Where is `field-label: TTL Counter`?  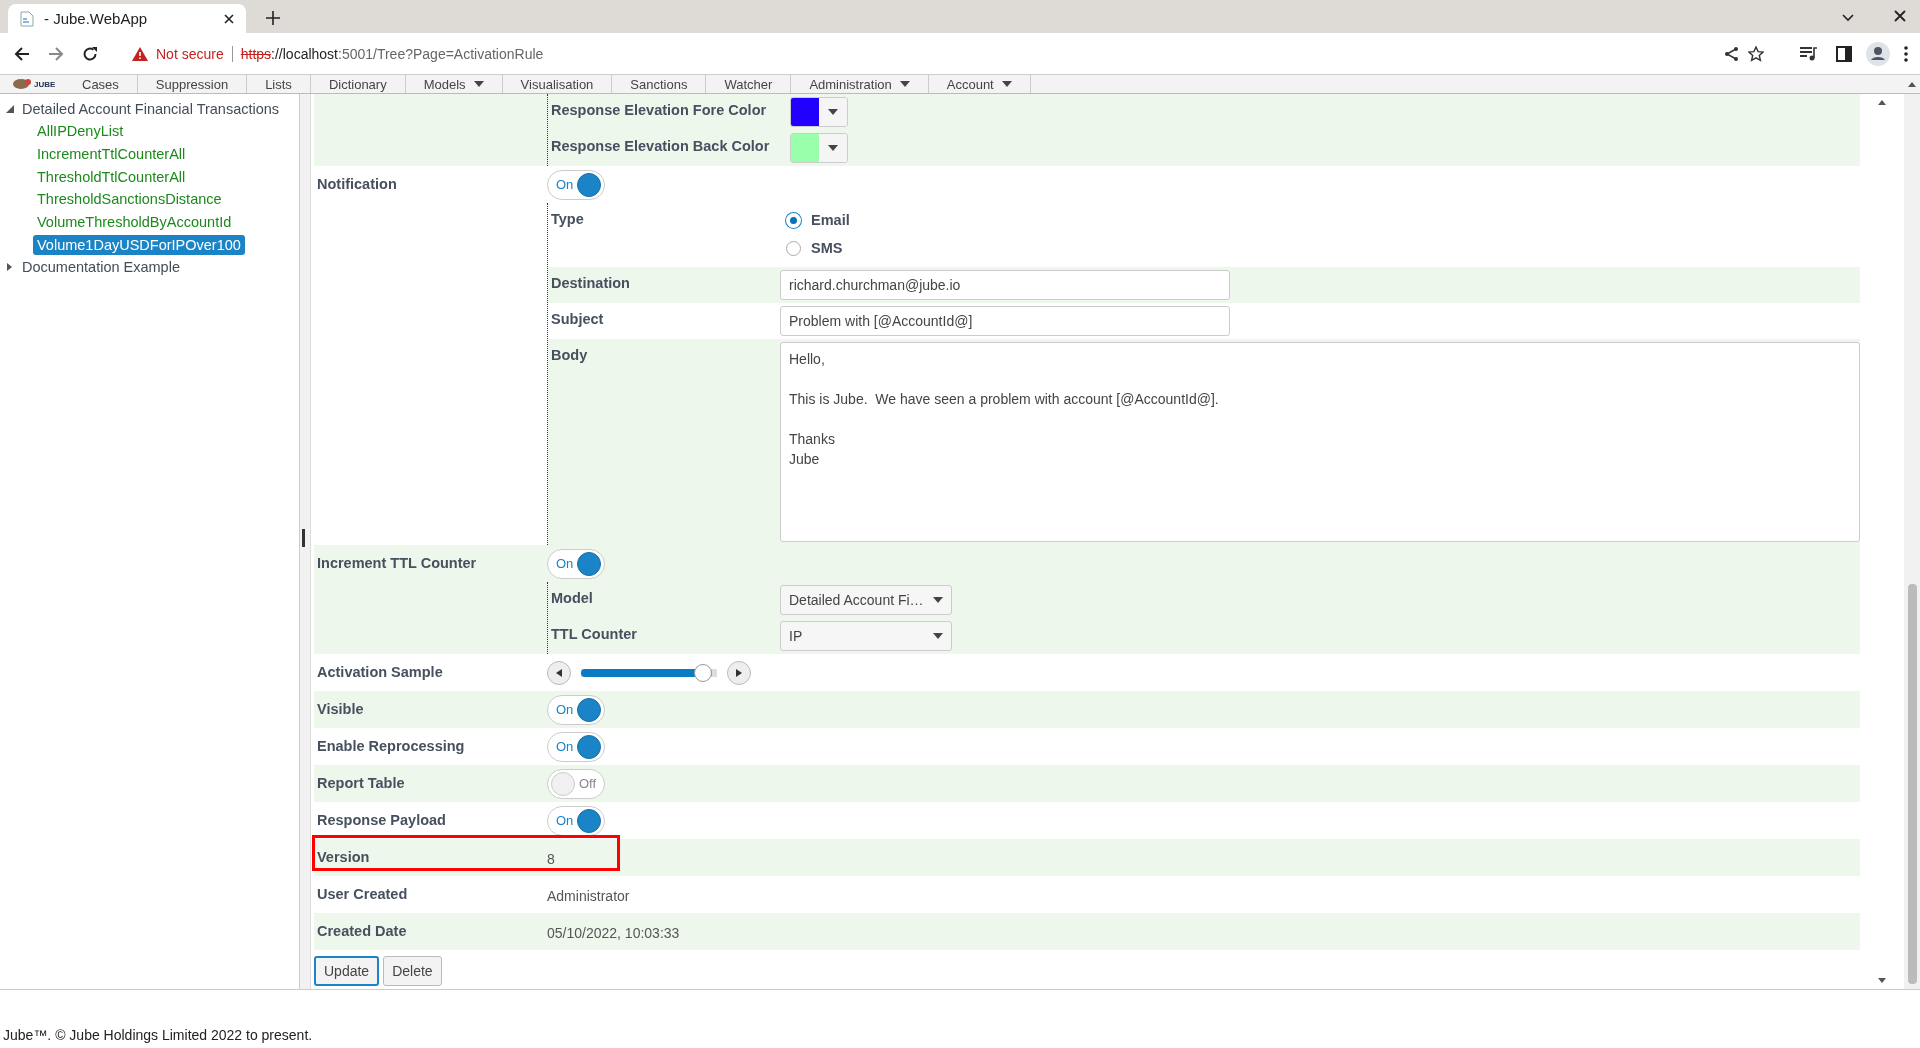
field-label: TTL Counter is located at coordinates (594, 634).